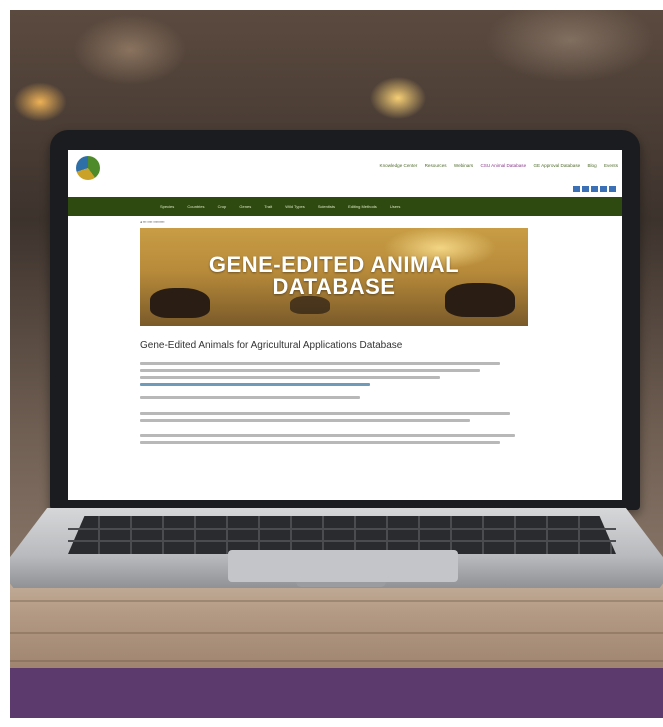 The width and height of the screenshot is (663, 727). Describe the element at coordinates (334, 286) in the screenshot. I see `hero-title-line: DATABASE` at that location.